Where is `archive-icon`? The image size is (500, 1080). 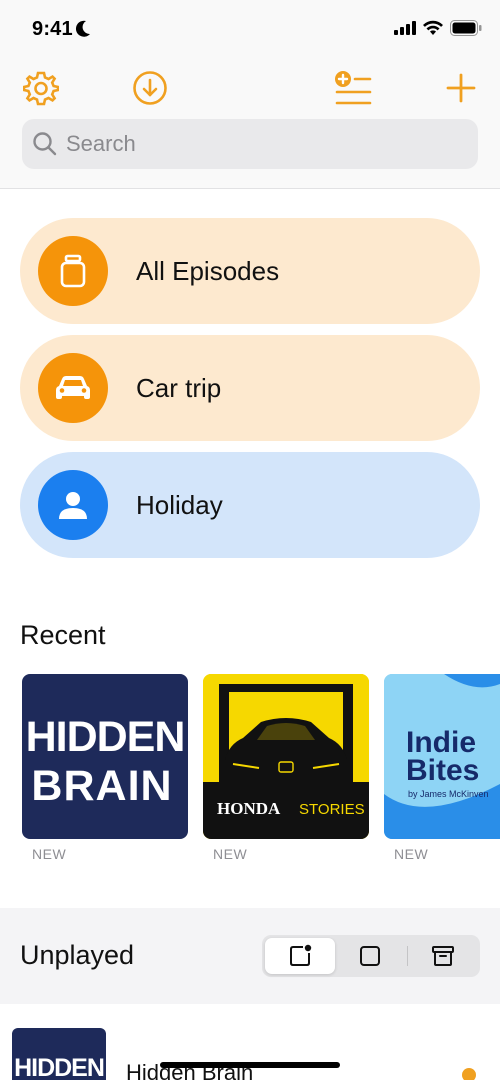 archive-icon is located at coordinates (443, 956).